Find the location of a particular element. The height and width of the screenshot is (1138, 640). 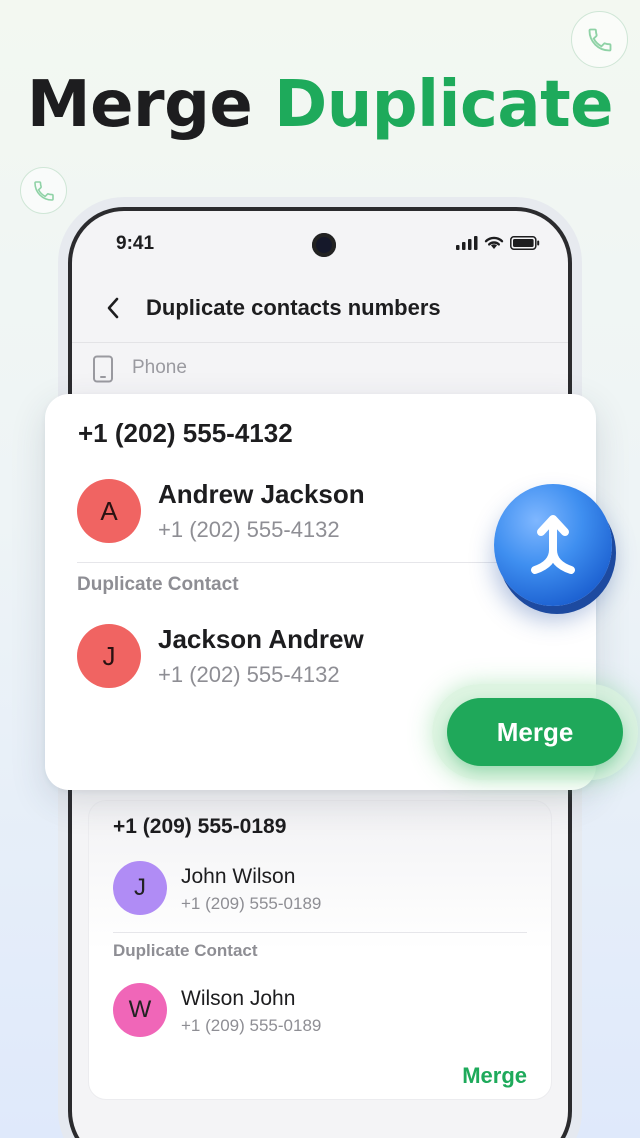

contact-name: Jackson Andrew is located at coordinates (261, 639).